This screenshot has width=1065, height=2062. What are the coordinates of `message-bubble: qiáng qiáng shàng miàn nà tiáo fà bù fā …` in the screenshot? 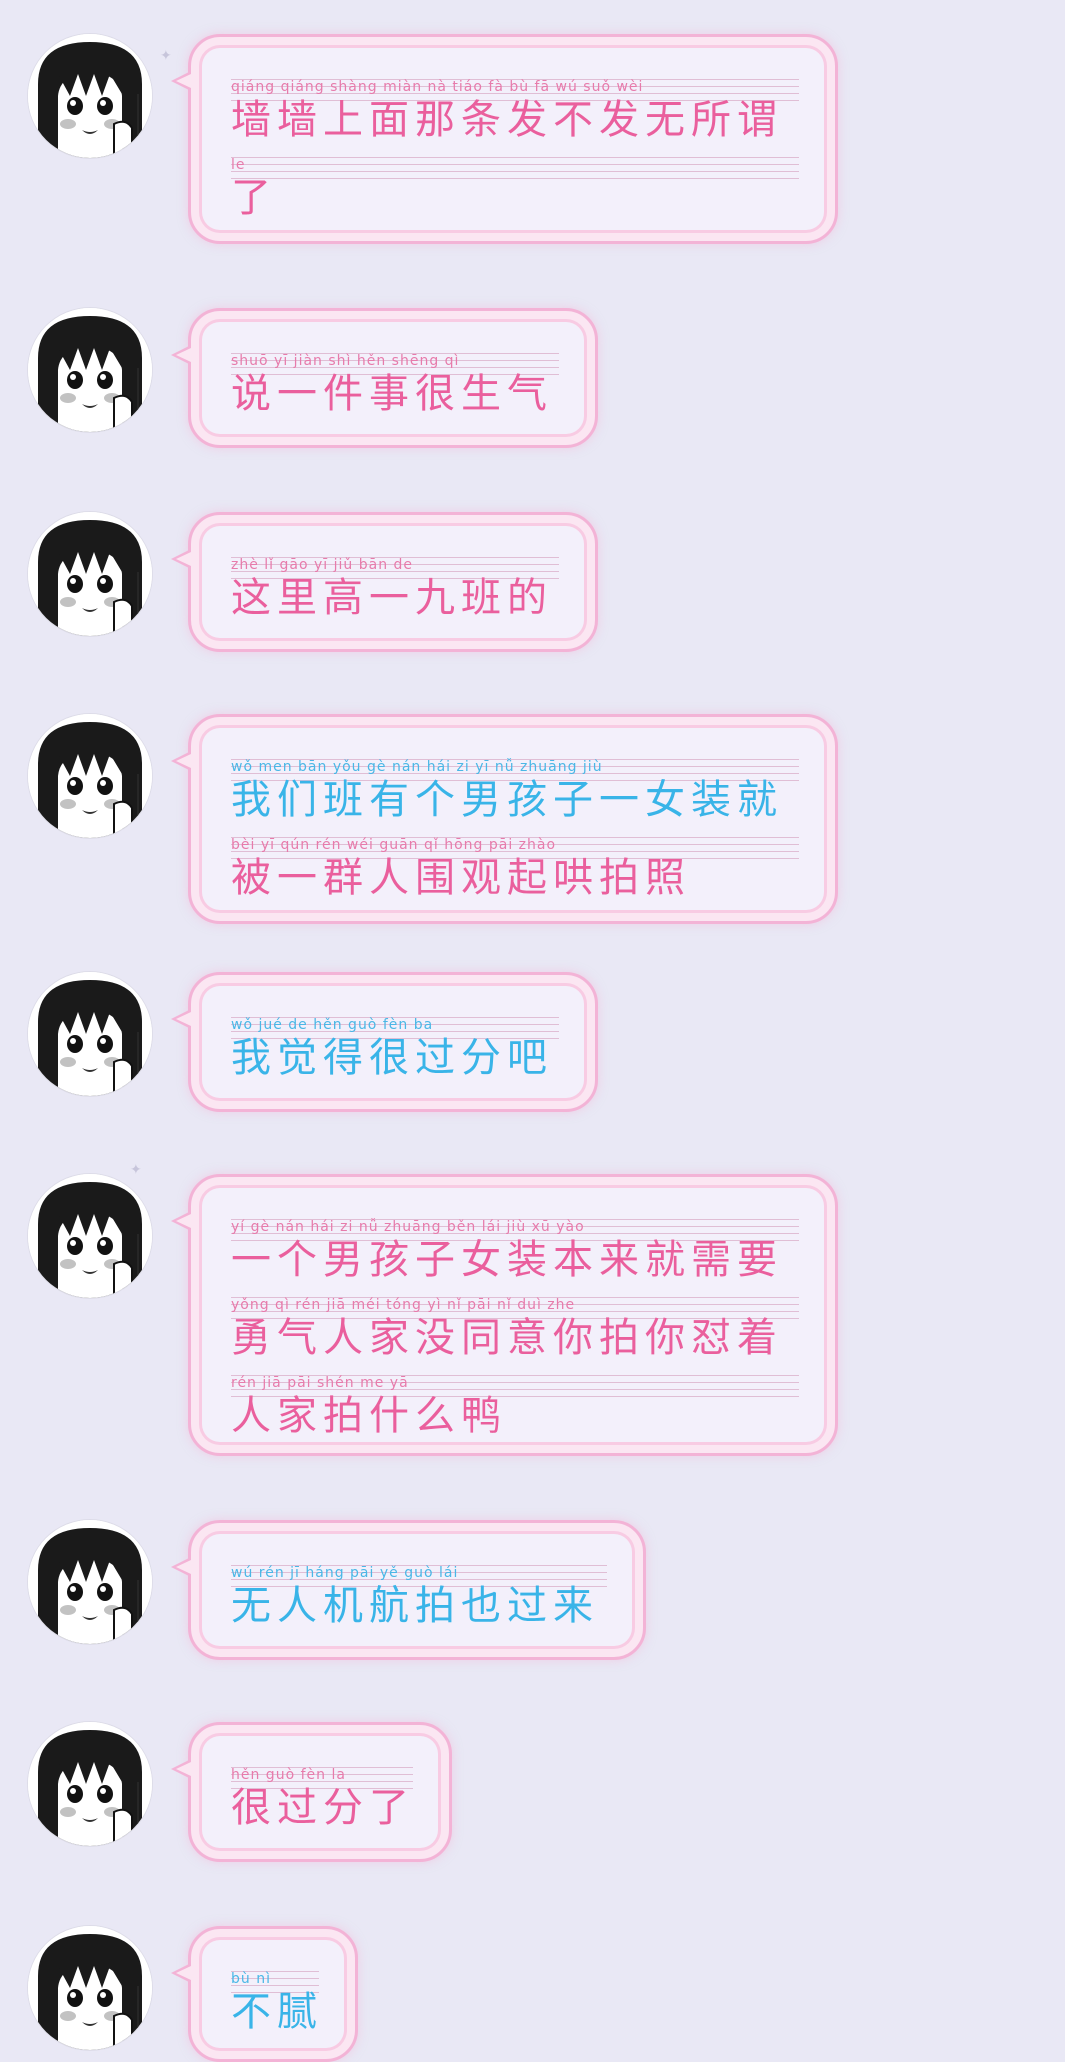 It's located at (504, 139).